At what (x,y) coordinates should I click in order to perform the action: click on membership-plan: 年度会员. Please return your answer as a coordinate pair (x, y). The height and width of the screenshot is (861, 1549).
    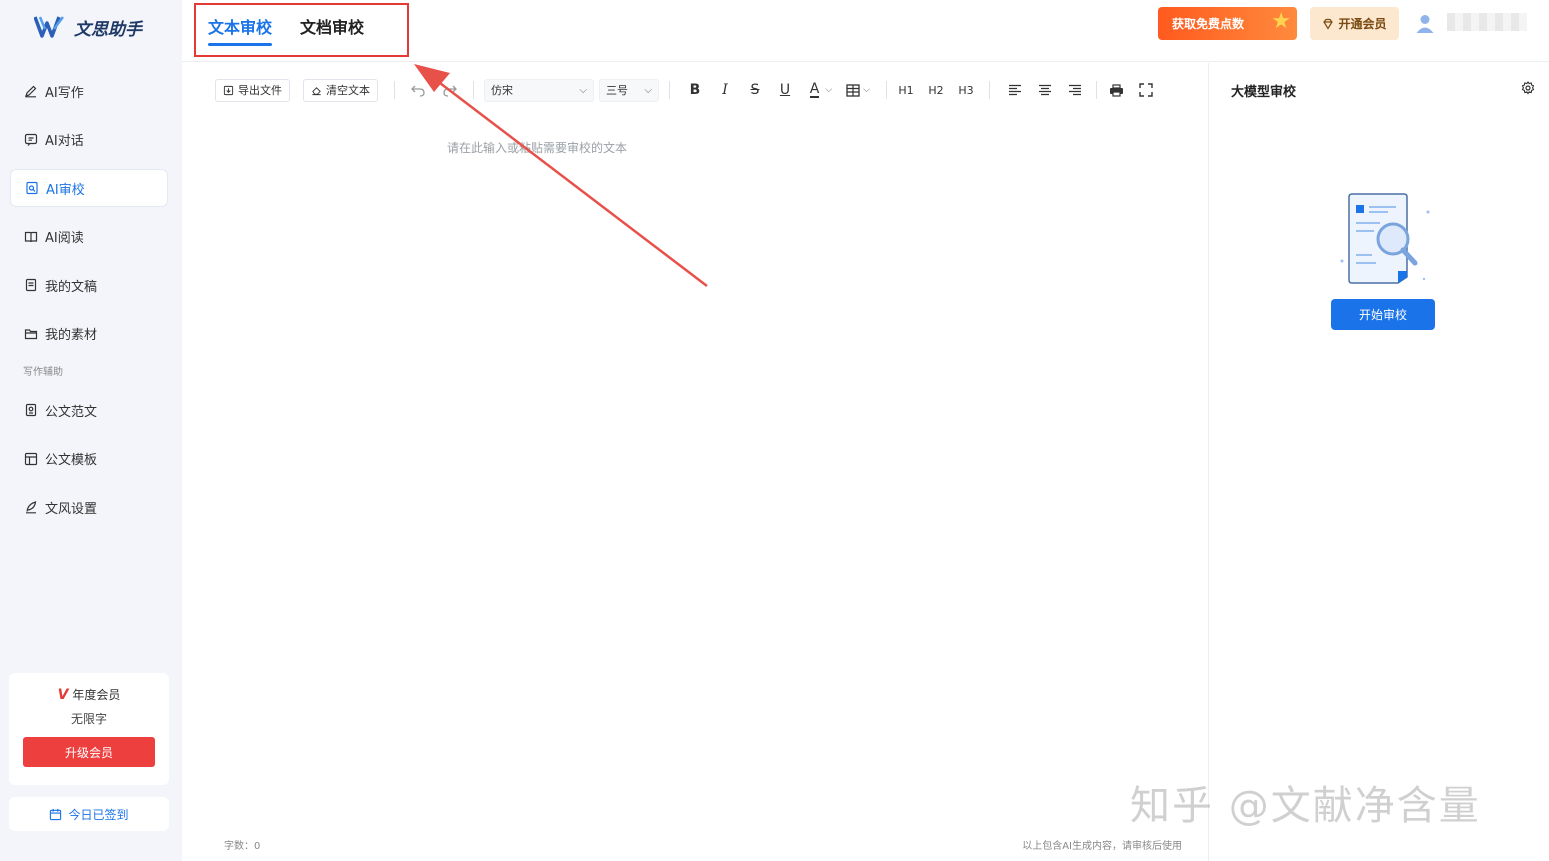
    Looking at the image, I should click on (96, 695).